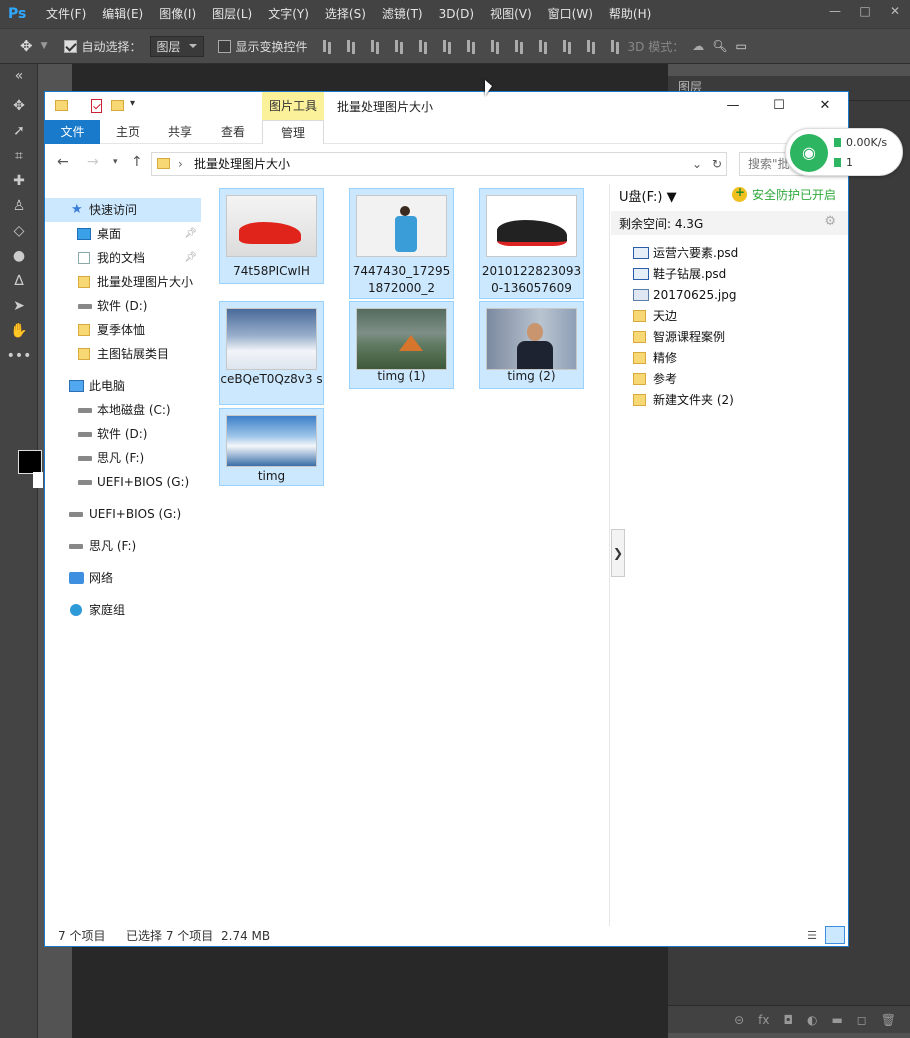  What do you see at coordinates (271, 447) in the screenshot?
I see `file-item: timg` at bounding box center [271, 447].